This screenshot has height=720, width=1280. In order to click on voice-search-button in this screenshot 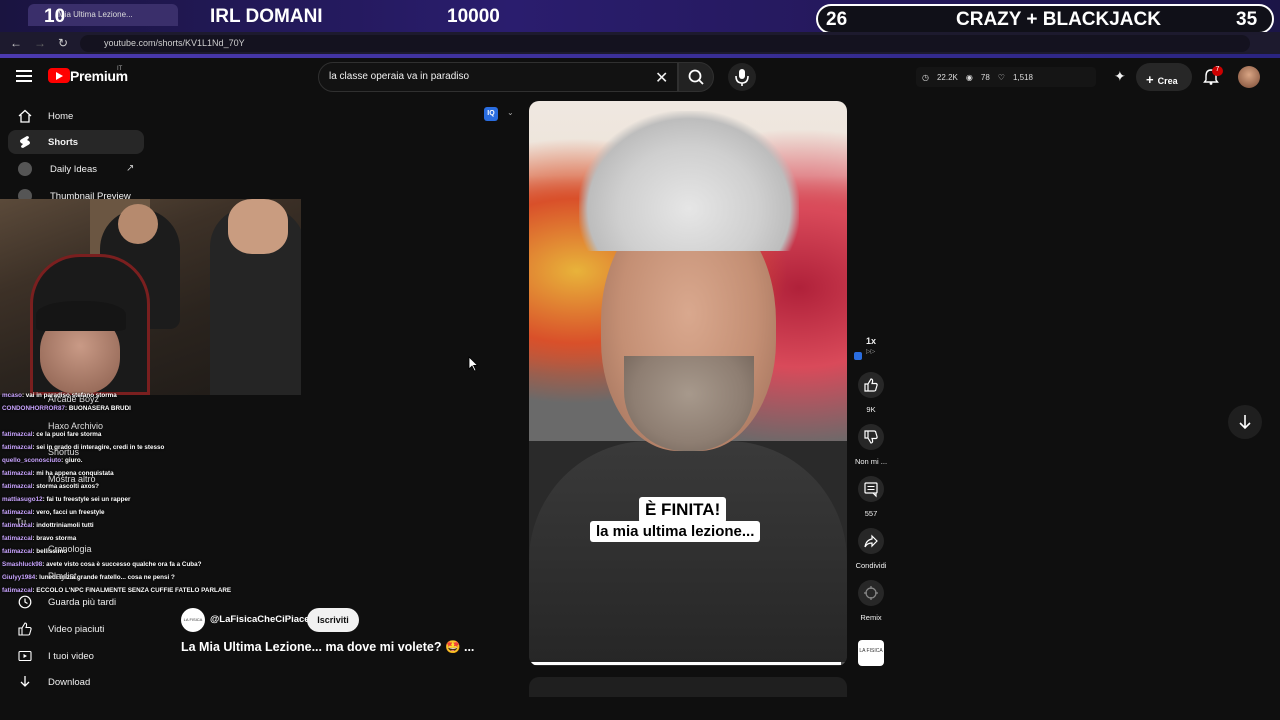, I will do `click(742, 77)`.